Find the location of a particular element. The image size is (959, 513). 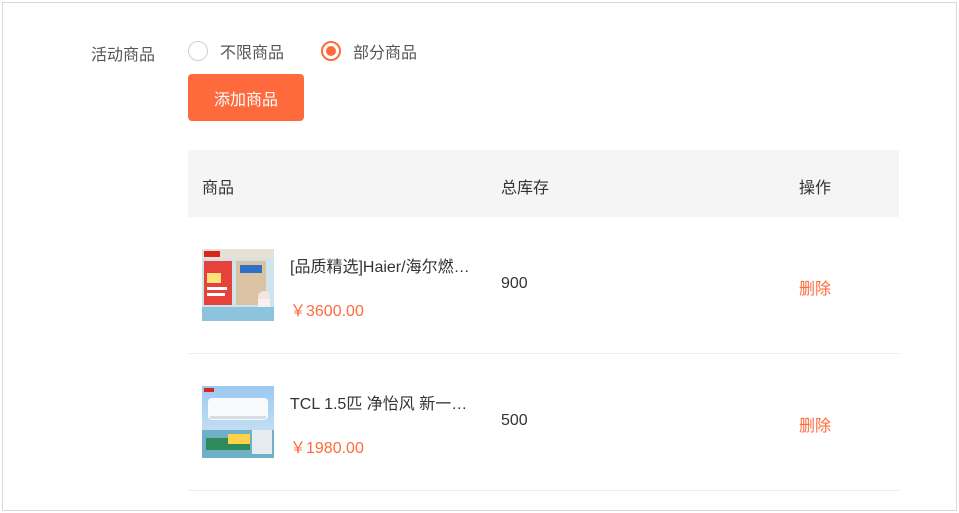

product-name: TCL 1.5匹 净怡风 新一级能效 is located at coordinates (382, 402).